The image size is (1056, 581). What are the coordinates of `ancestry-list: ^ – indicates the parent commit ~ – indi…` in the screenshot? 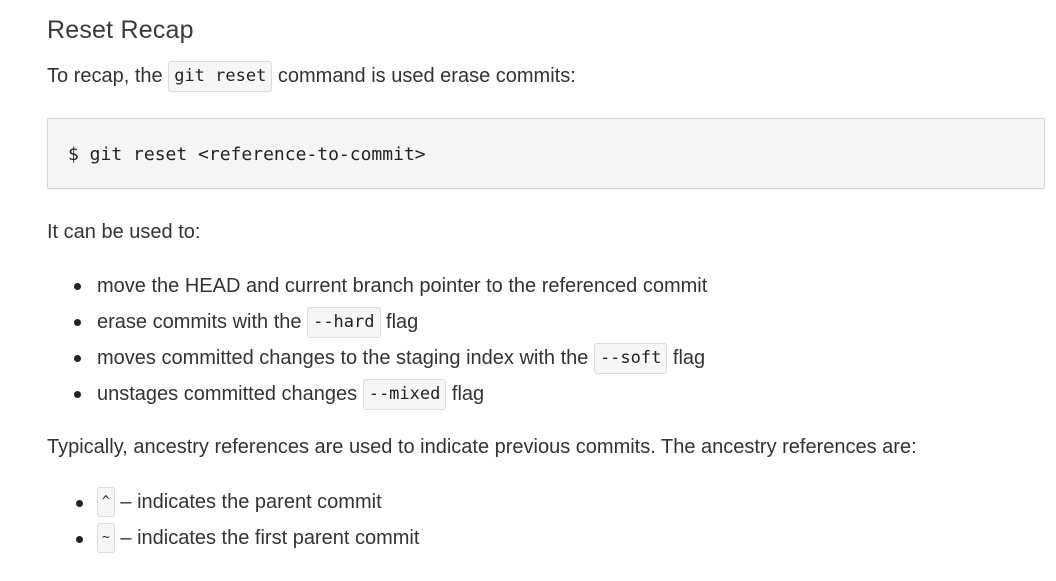 It's located at (233, 520).